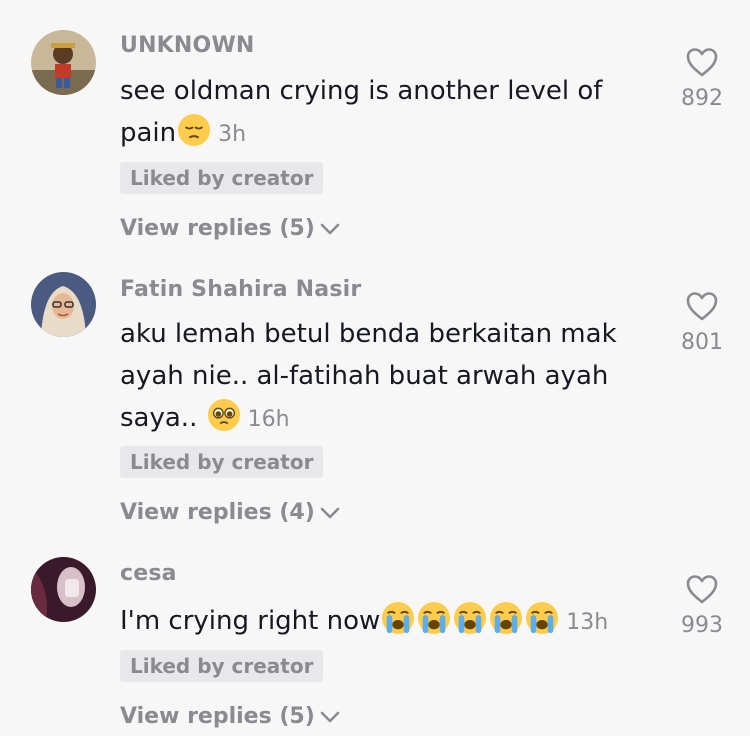 This screenshot has width=750, height=736. Describe the element at coordinates (187, 45) in the screenshot. I see `username: UNKNOWN` at that location.